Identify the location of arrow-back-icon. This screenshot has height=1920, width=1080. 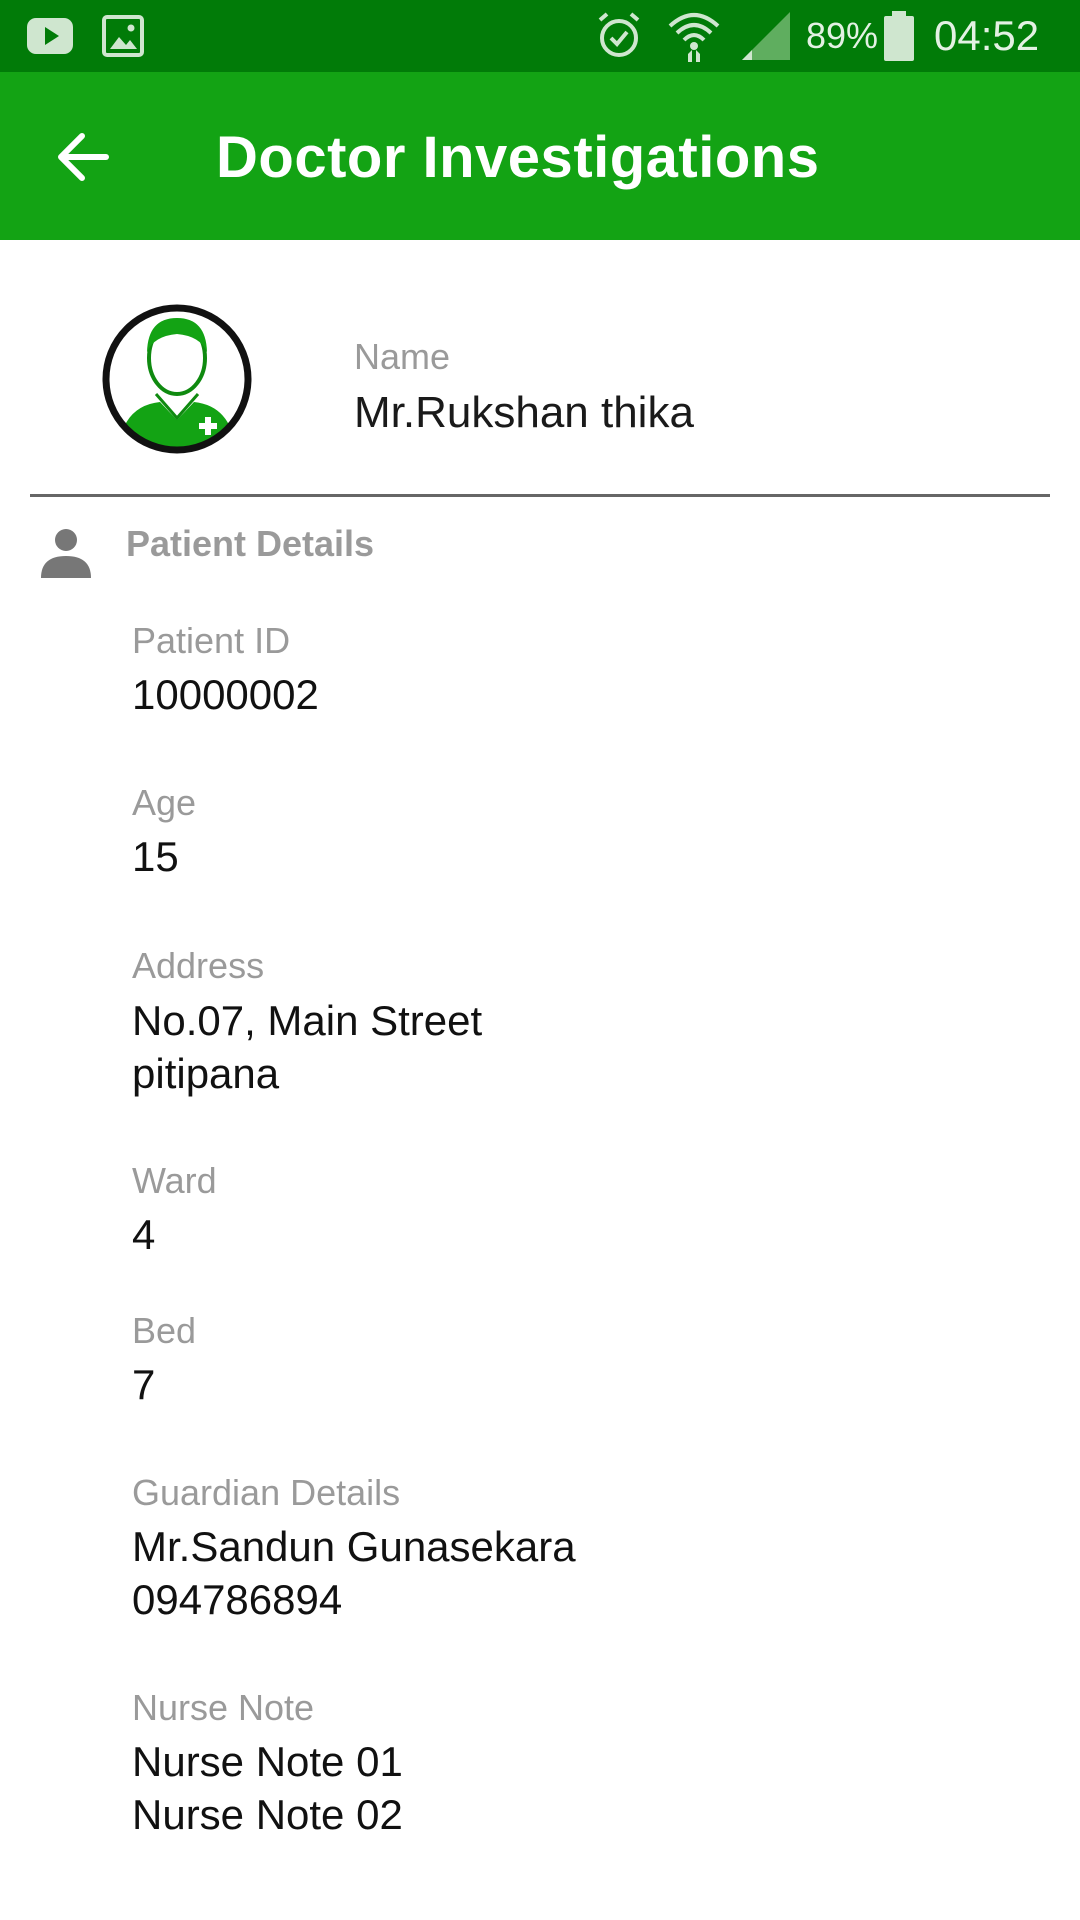
(83, 157).